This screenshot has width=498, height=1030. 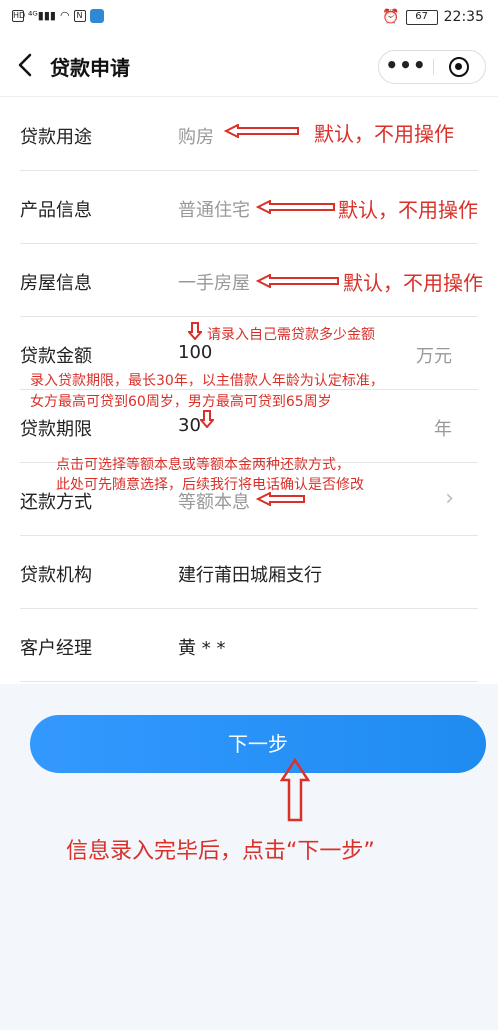 I want to click on row-label: 房屋信息, so click(x=56, y=283).